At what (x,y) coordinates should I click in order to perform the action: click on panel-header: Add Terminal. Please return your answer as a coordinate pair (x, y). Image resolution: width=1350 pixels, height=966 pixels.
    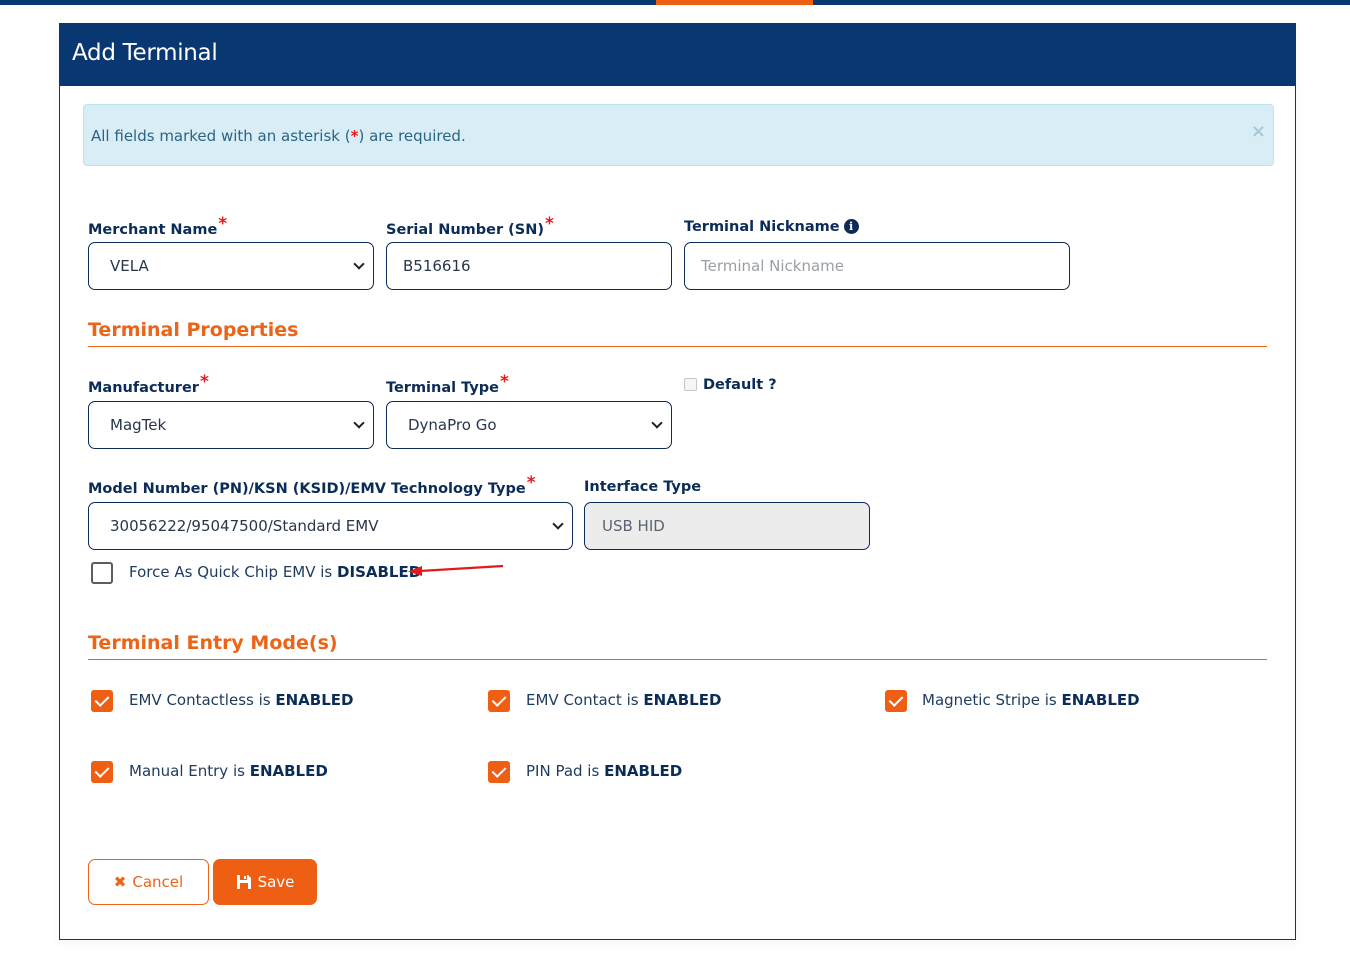
    Looking at the image, I should click on (677, 55).